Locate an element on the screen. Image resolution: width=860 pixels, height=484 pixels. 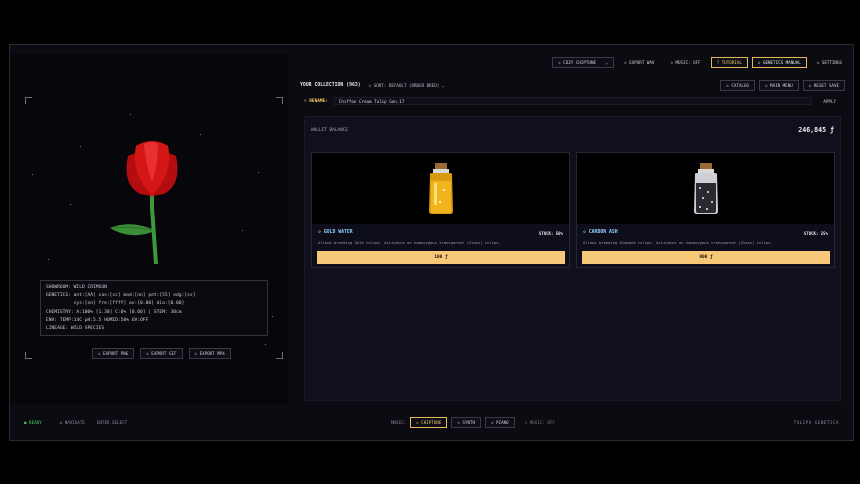
ready-status: ● READY is located at coordinates (33, 422).